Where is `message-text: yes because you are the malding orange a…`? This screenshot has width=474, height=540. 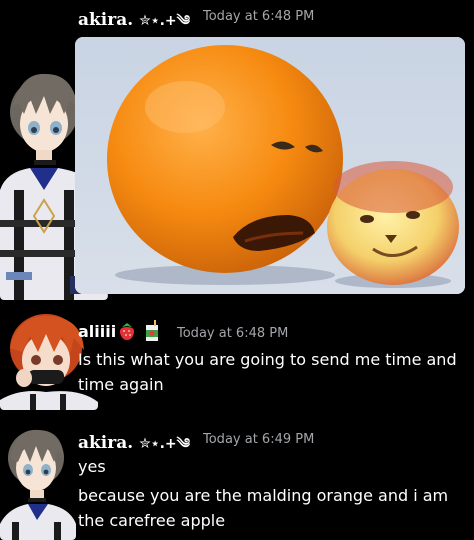 message-text: yes because you are the malding orange a… is located at coordinates (275, 493).